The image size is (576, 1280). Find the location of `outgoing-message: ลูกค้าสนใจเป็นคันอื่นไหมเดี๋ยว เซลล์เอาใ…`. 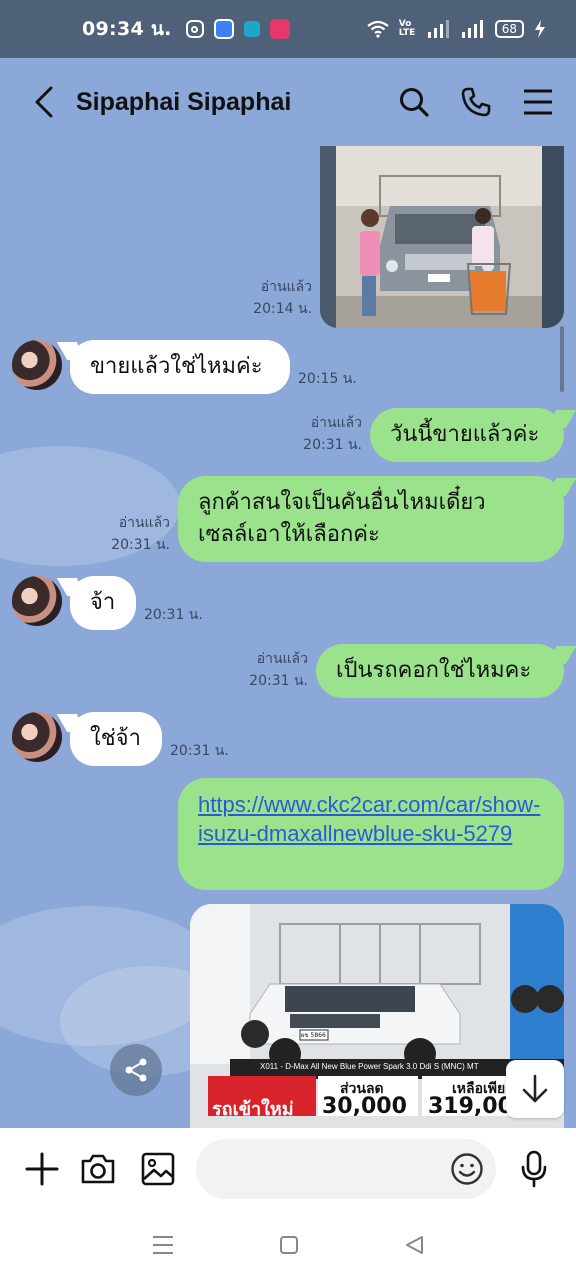

outgoing-message: ลูกค้าสนใจเป็นคันอื่นไหมเดี๋ยว เซลล์เอาใ… is located at coordinates (371, 519).